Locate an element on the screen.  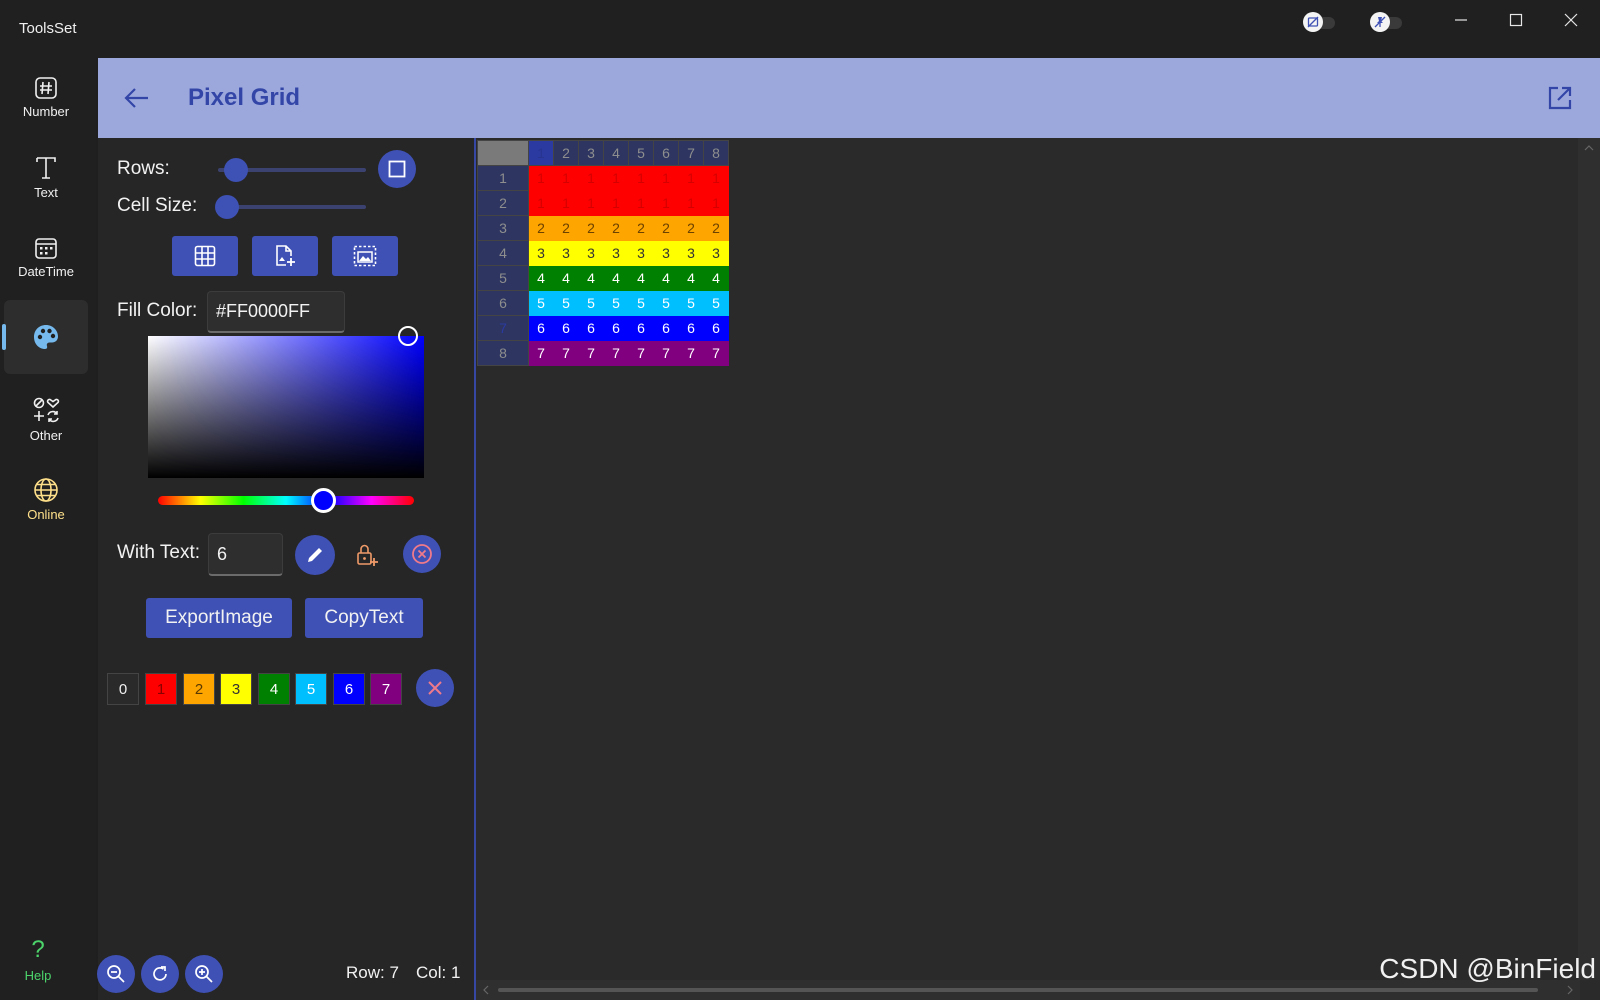
open-new-window-button is located at coordinates (1560, 98).